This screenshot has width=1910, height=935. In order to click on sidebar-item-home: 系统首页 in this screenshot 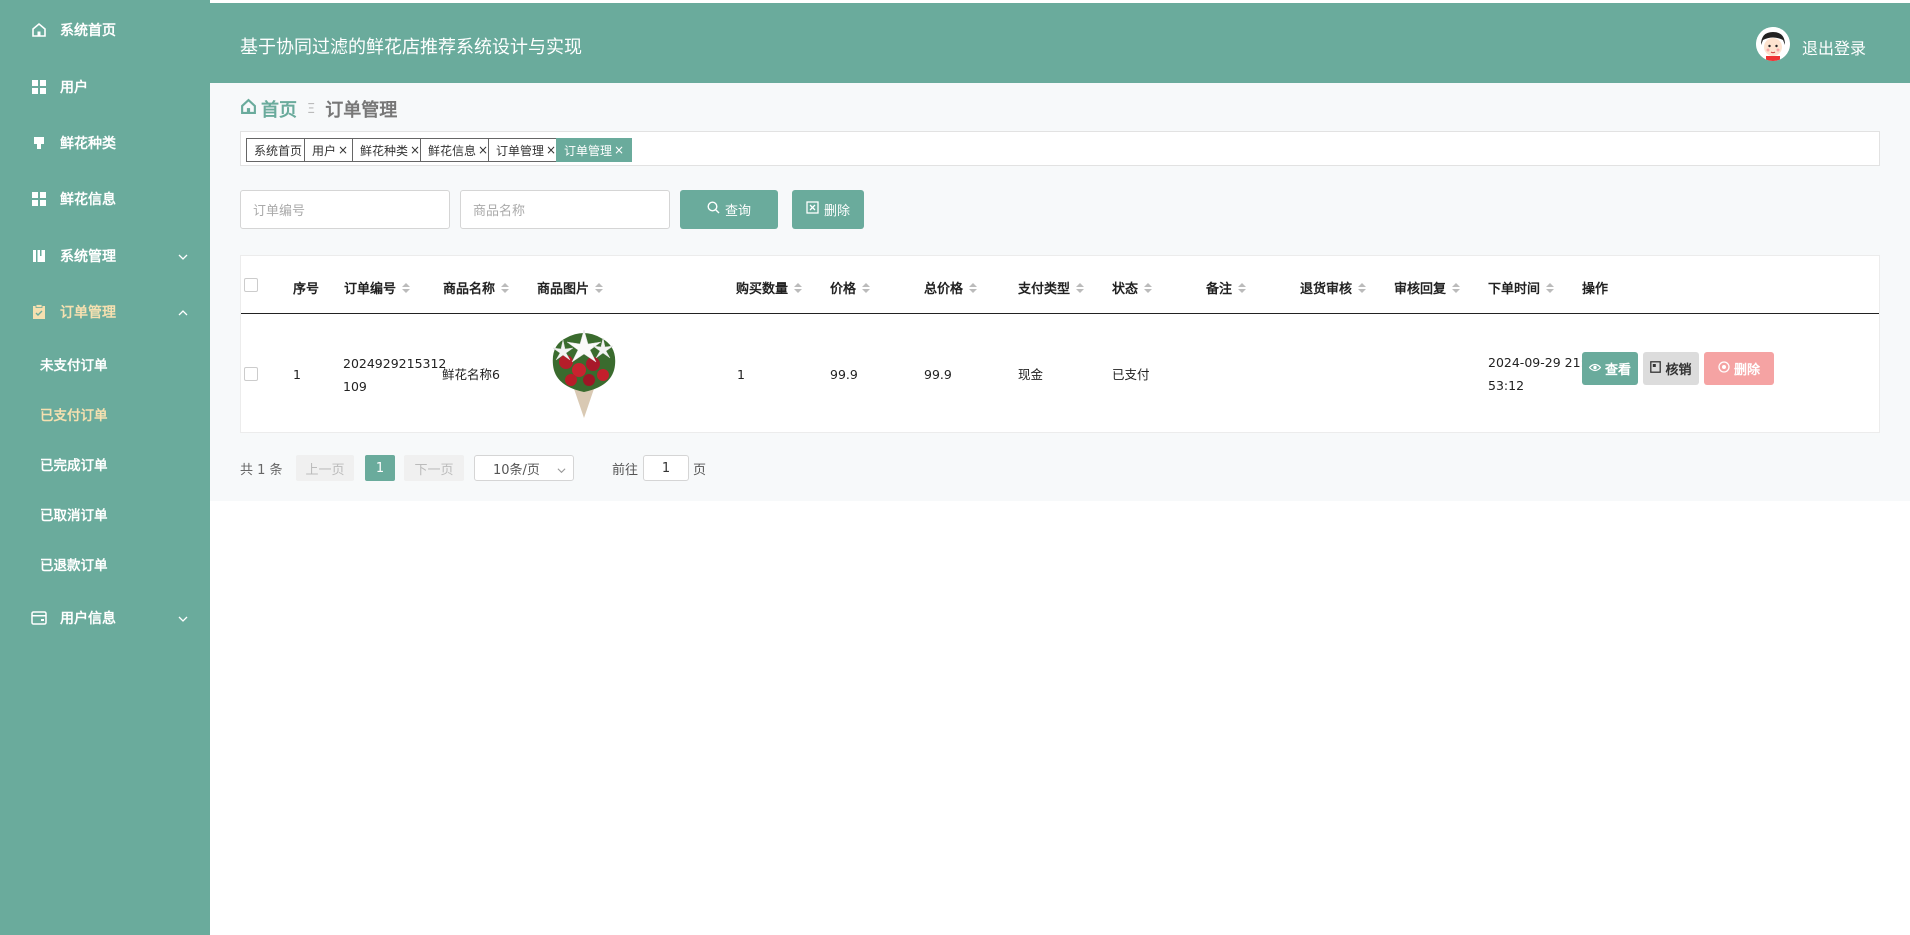, I will do `click(105, 30)`.